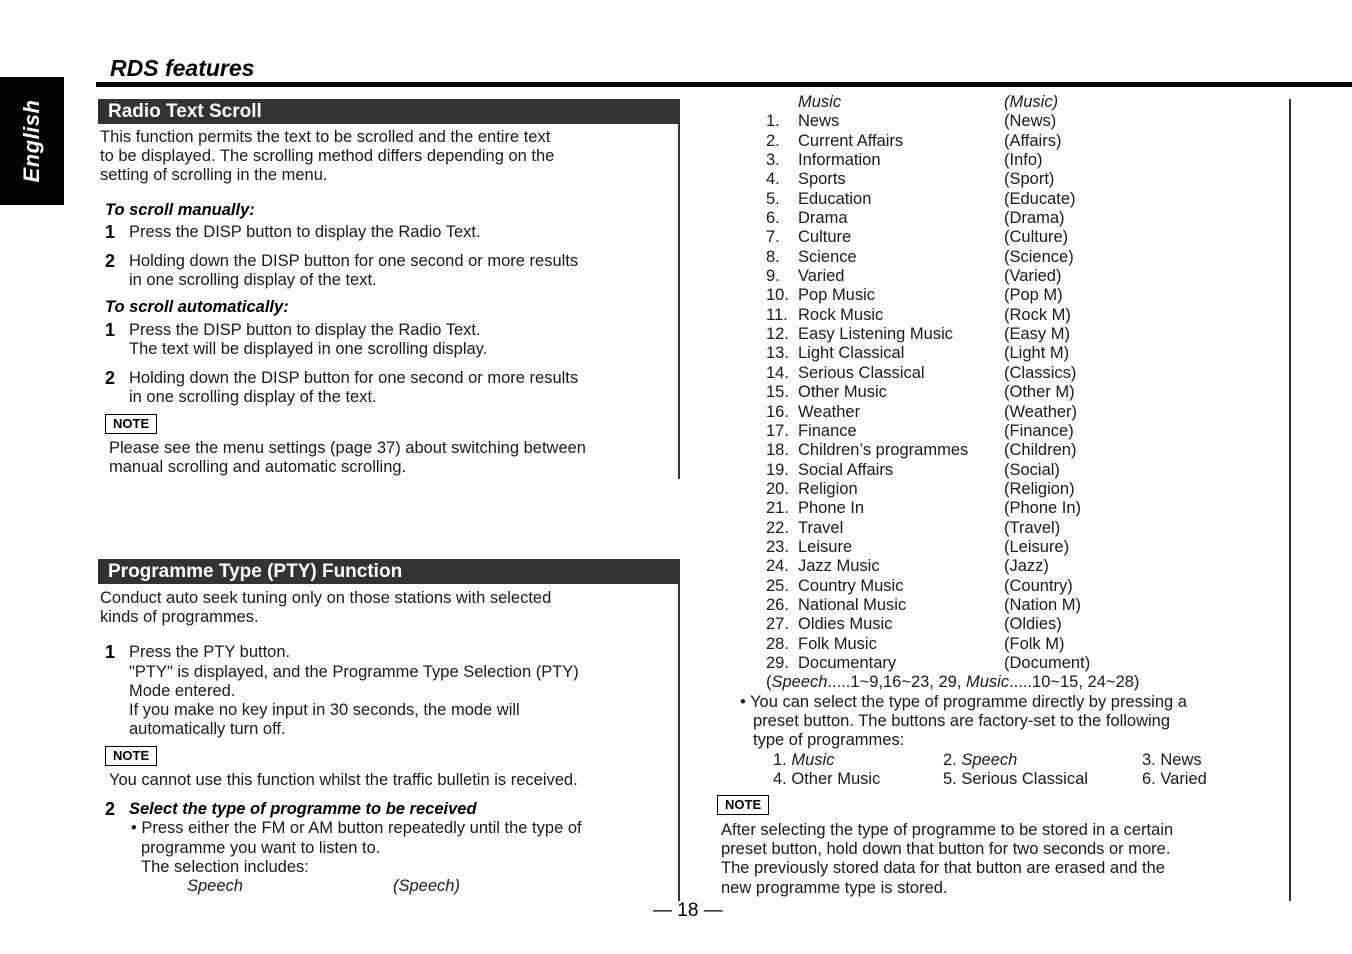 The image size is (1352, 954). I want to click on programme-abbreviation: (Pop M), so click(1033, 295).